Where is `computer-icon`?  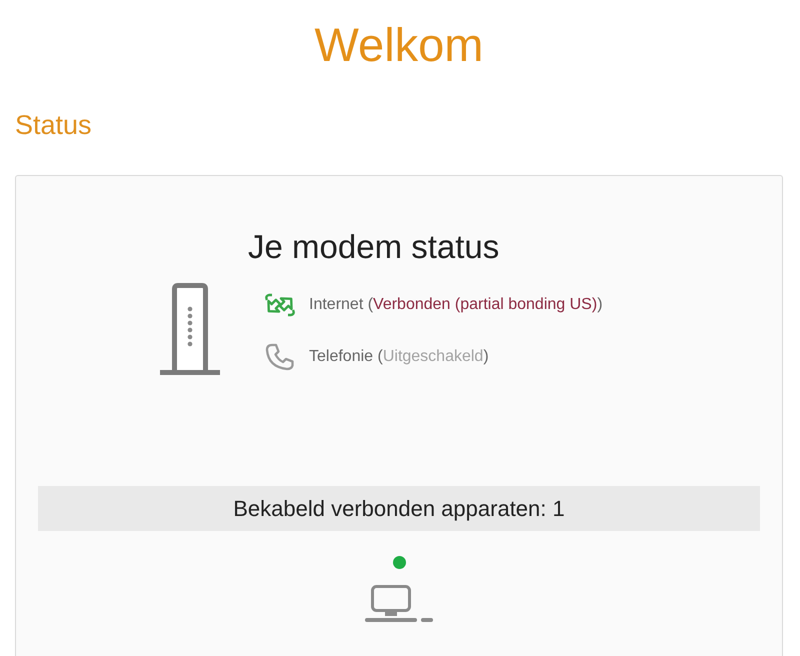
computer-icon is located at coordinates (399, 604).